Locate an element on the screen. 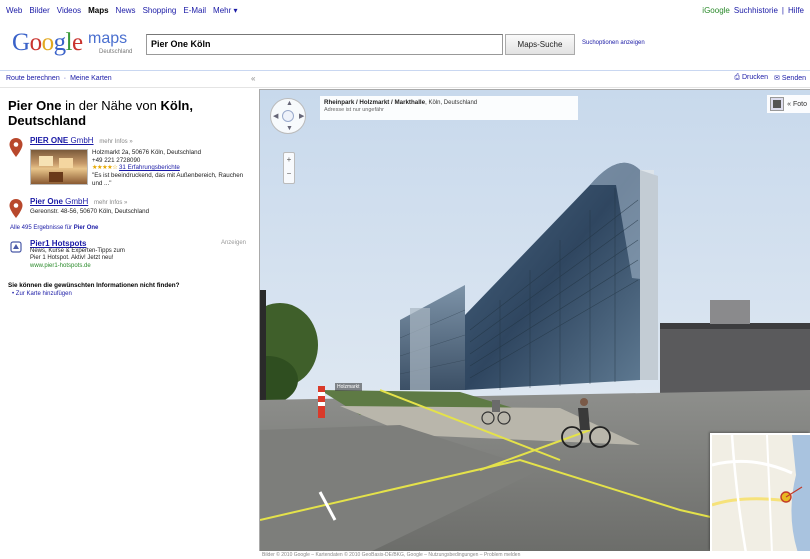 Image resolution: width=810 pixels, height=559 pixels. search-options-link: Suchoptionen anzeigen is located at coordinates (613, 43).